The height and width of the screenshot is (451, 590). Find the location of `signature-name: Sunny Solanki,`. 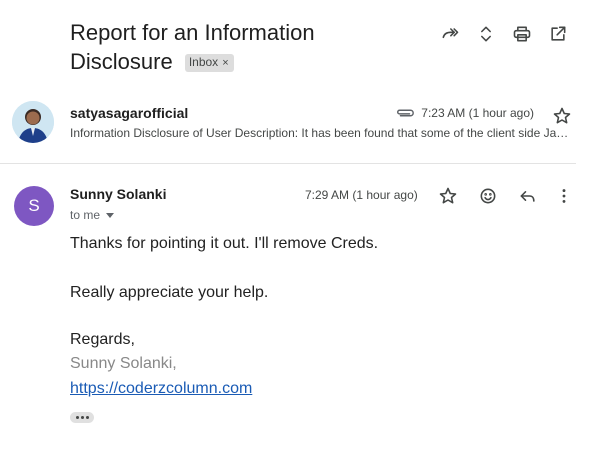

signature-name: Sunny Solanki, is located at coordinates (123, 363).